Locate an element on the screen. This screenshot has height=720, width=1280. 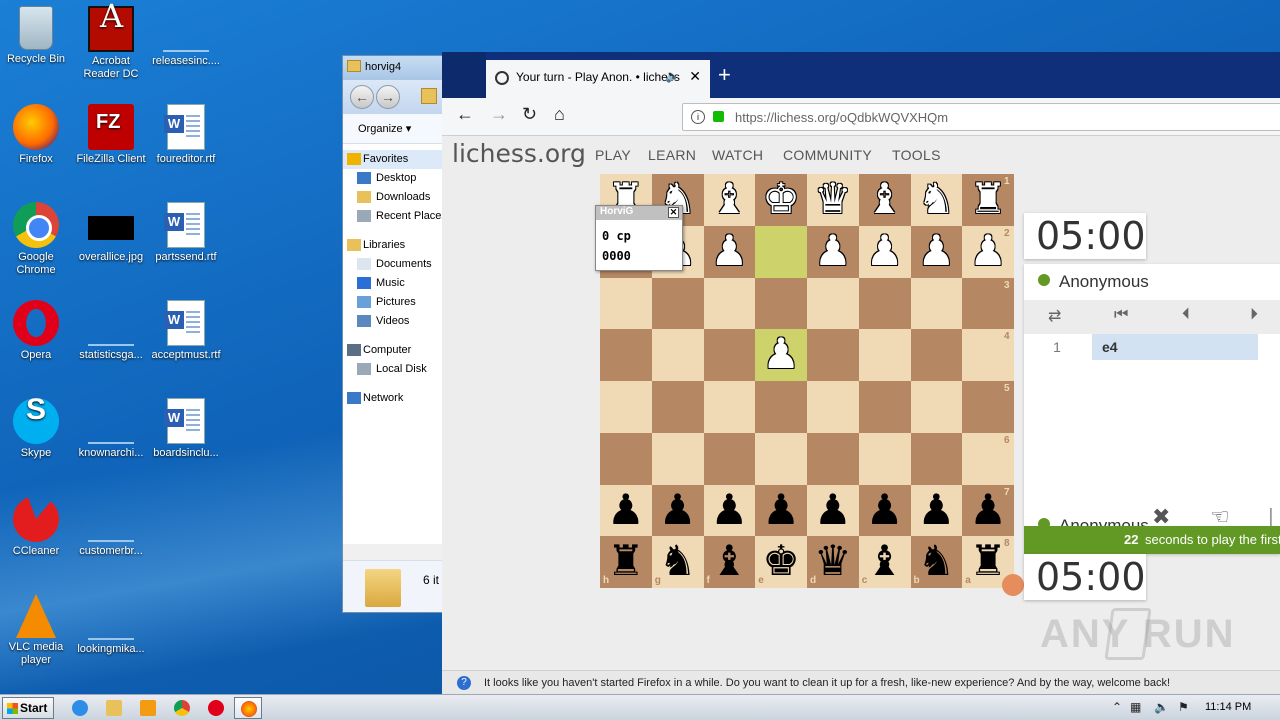
tree-item: Favorites is located at coordinates (394, 159).